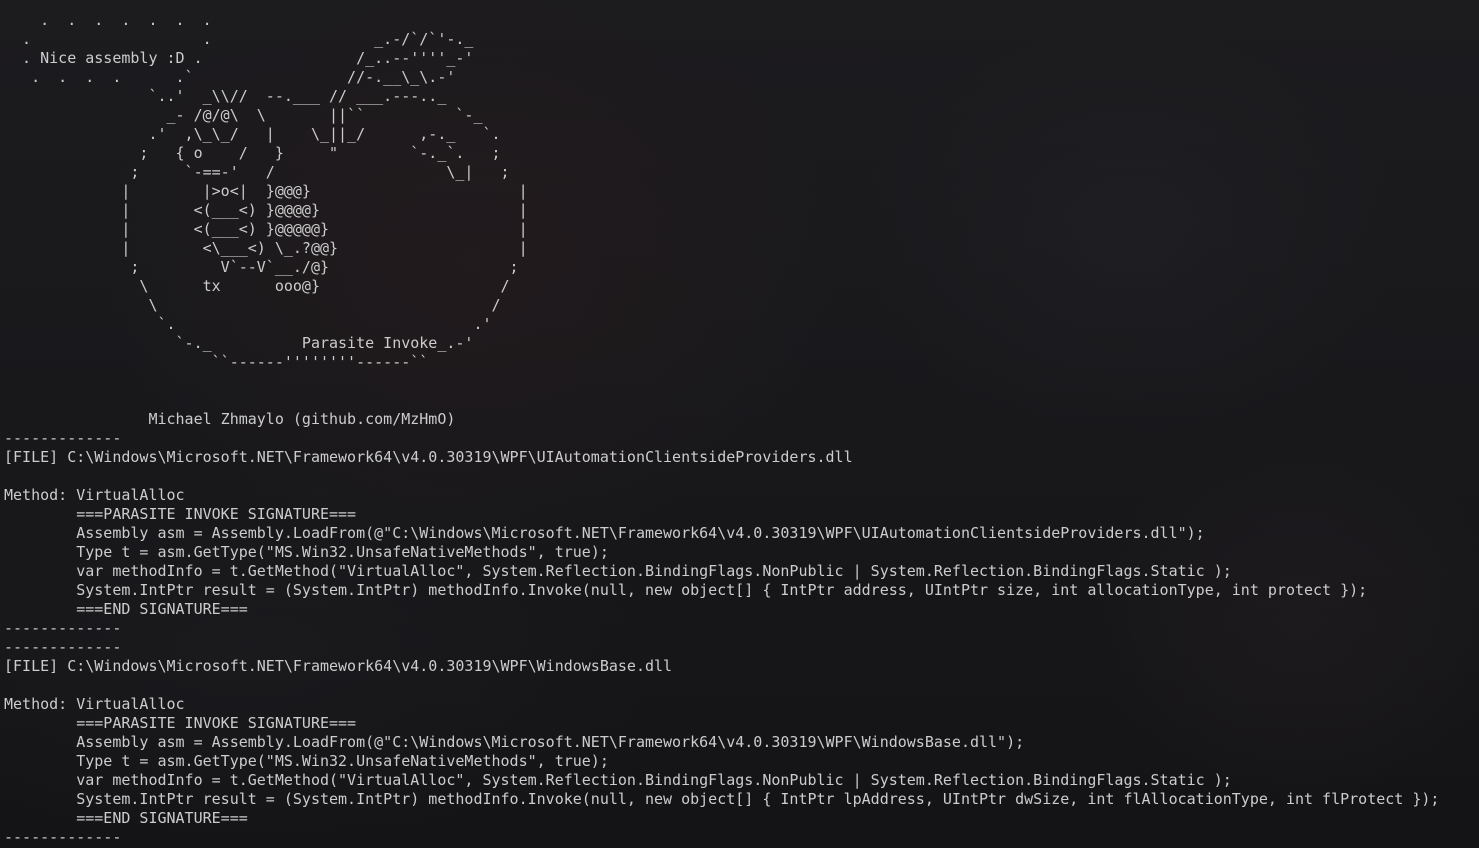 The height and width of the screenshot is (848, 1479). What do you see at coordinates (216, 362) in the screenshot?
I see `ascii-art-line: ``------''''''''------``` at bounding box center [216, 362].